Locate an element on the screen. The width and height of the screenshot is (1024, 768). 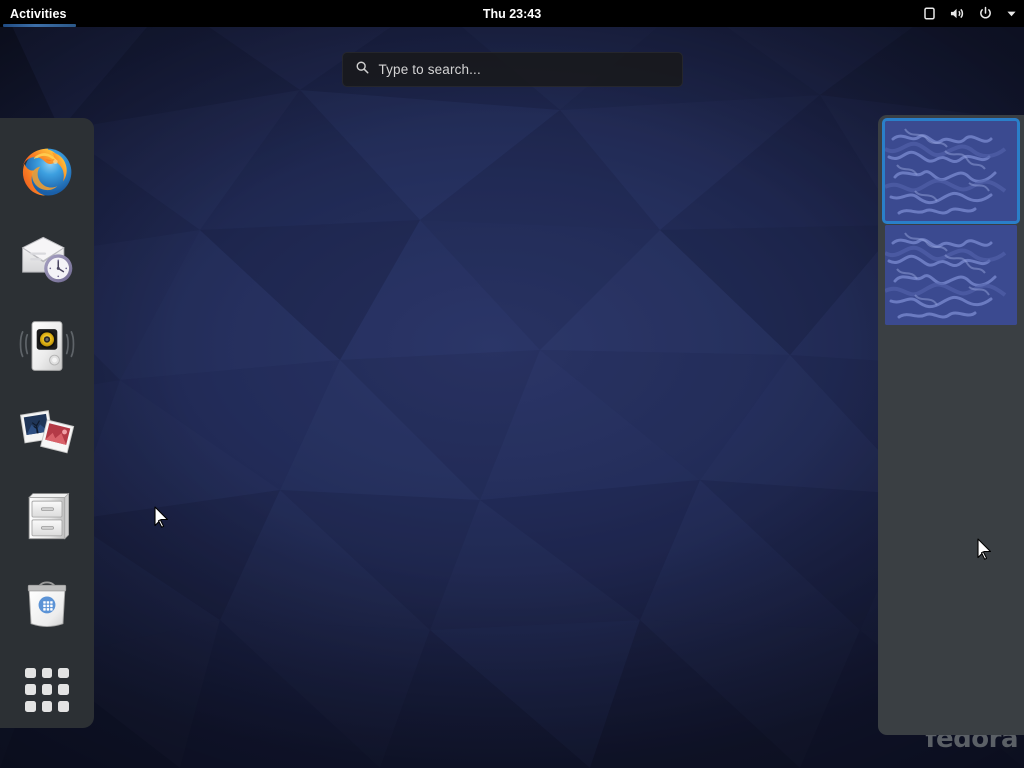
firefox-icon is located at coordinates (47, 173).